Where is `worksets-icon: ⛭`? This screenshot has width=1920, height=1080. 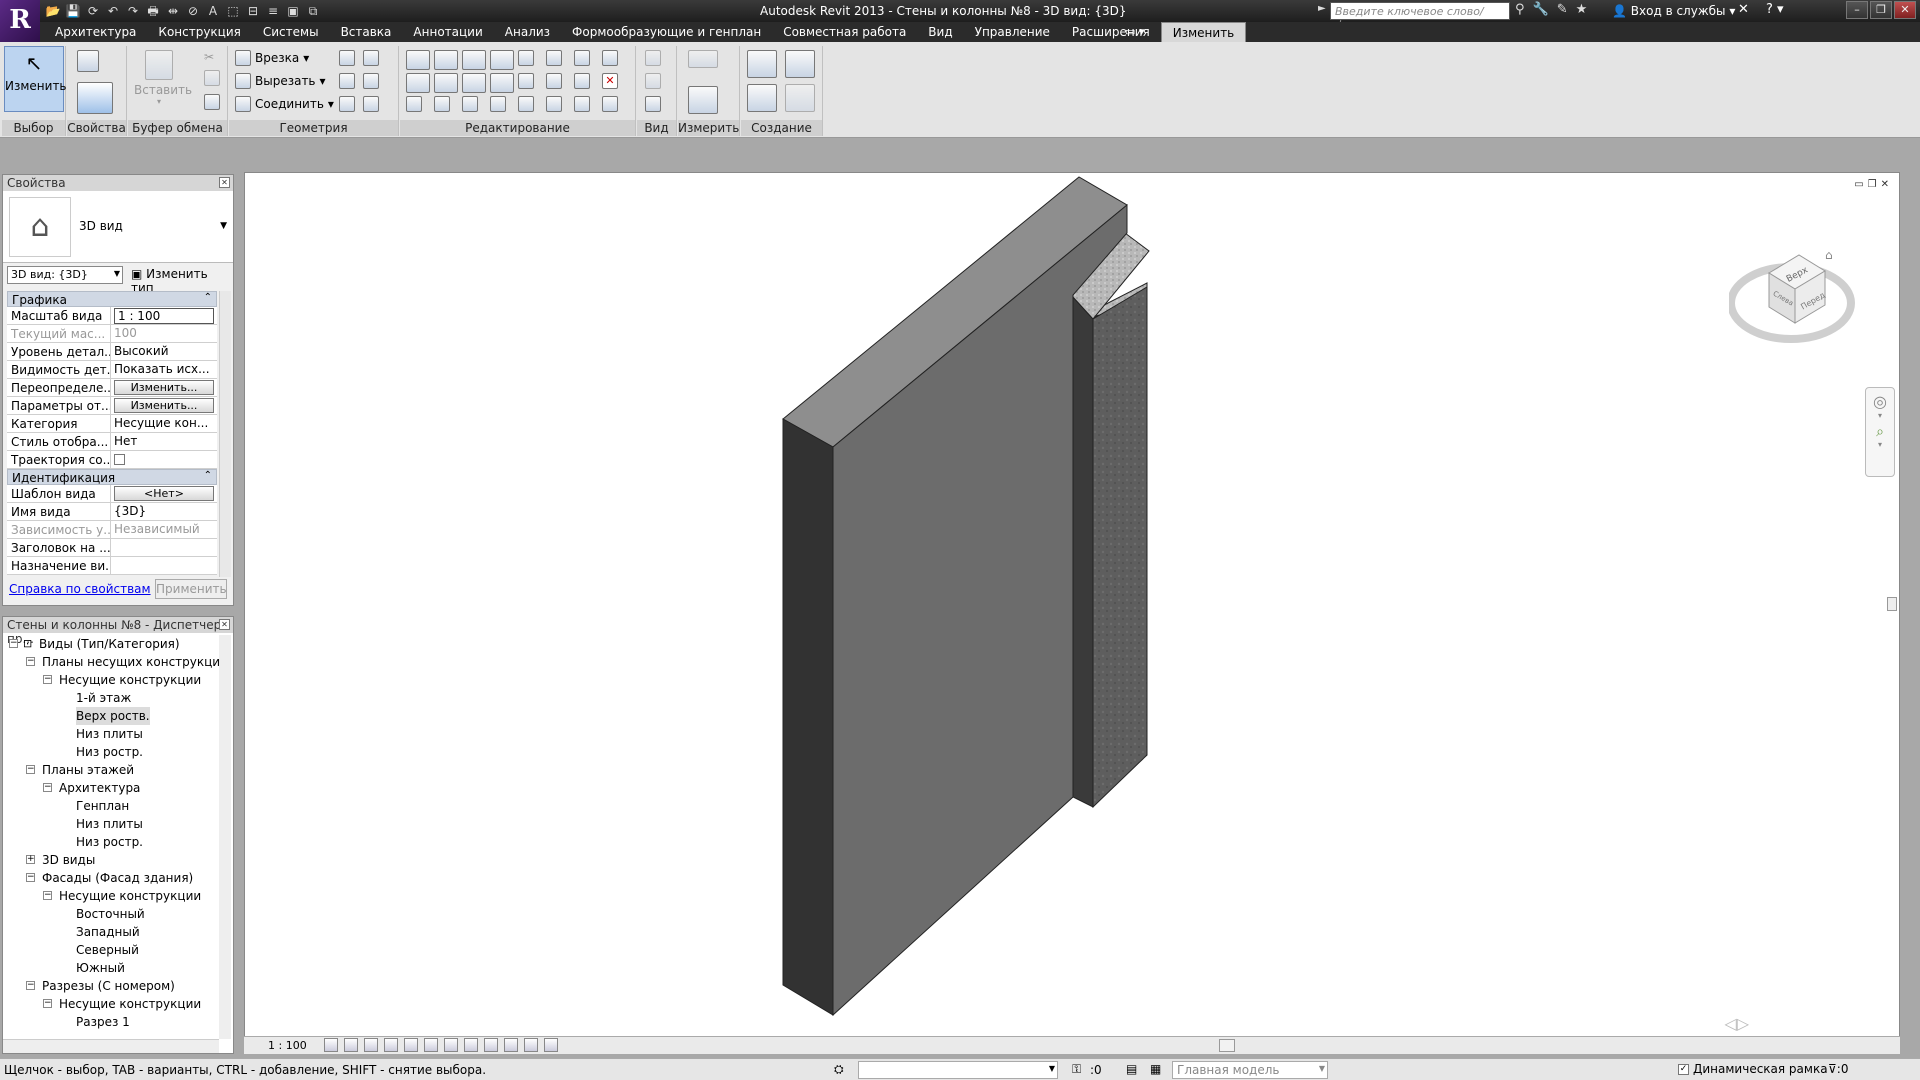
worksets-icon: ⛭ is located at coordinates (839, 1069).